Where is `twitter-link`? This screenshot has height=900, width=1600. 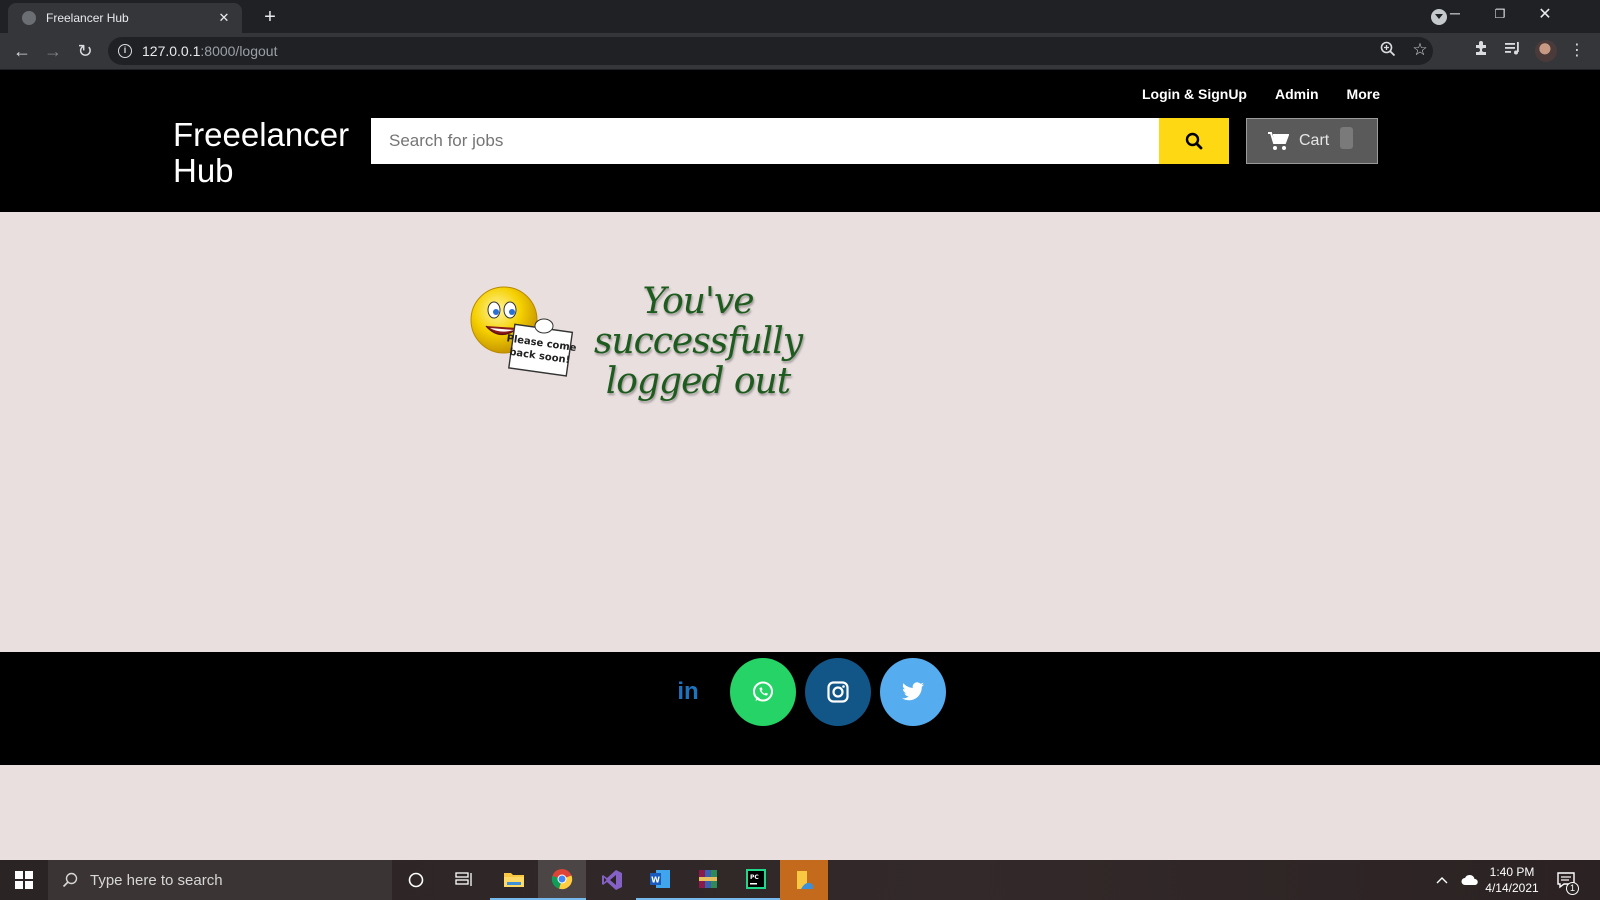
twitter-link is located at coordinates (913, 692).